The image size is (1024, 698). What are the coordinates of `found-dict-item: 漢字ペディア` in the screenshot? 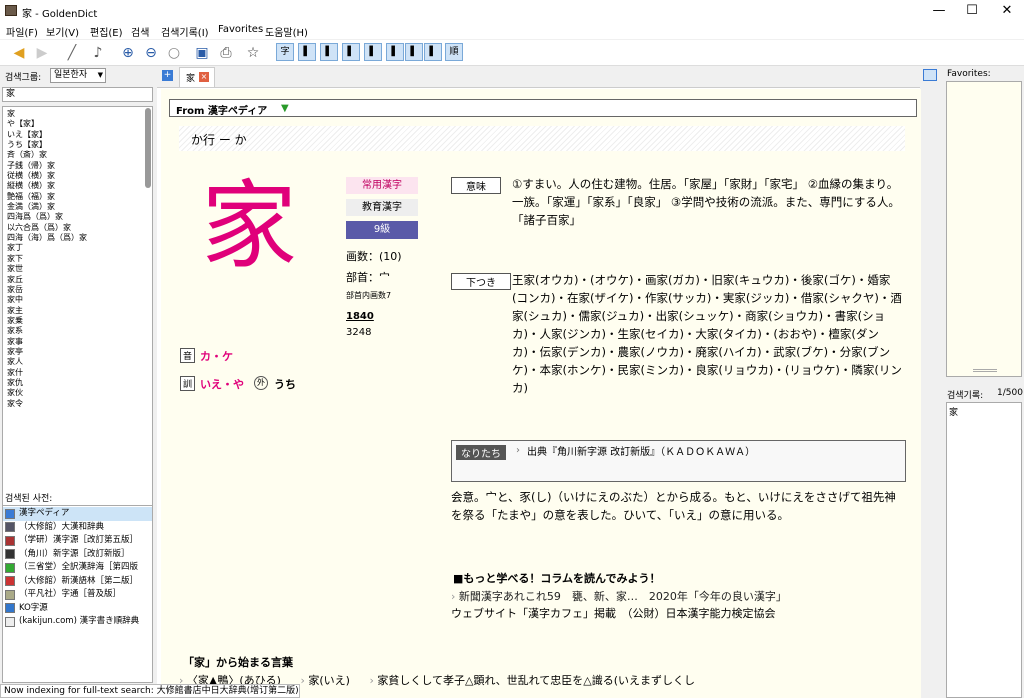 It's located at (77, 514).